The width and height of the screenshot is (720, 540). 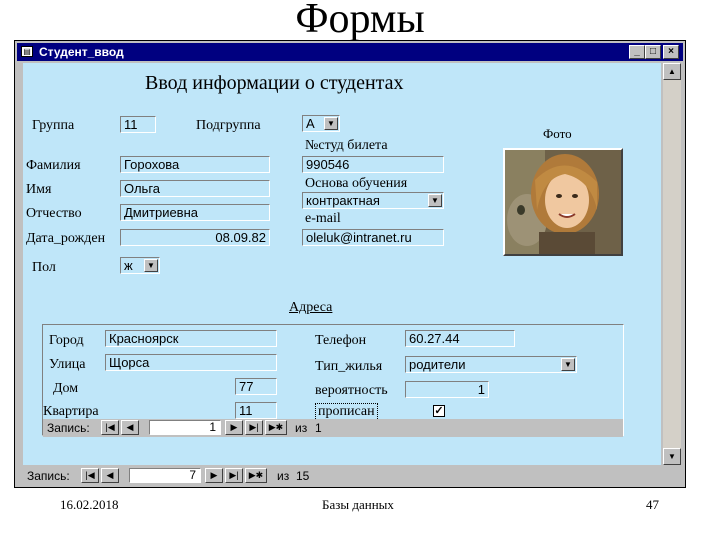 What do you see at coordinates (349, 366) in the screenshot?
I see `housing-type-label: Тип_жилья` at bounding box center [349, 366].